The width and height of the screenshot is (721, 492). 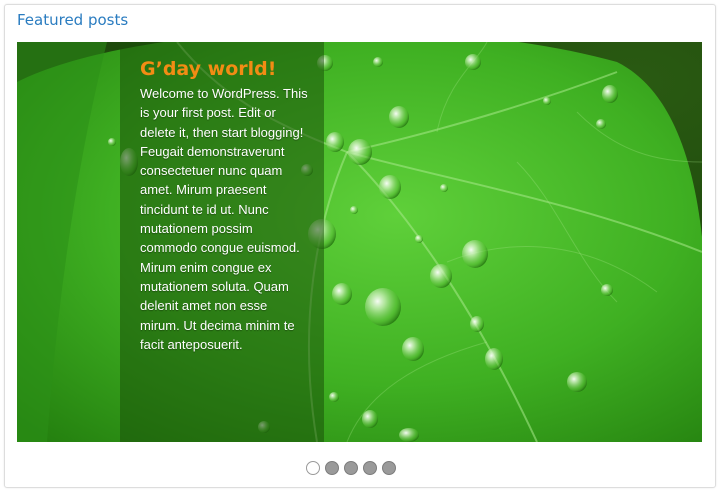 I want to click on slider-pager, so click(x=351, y=469).